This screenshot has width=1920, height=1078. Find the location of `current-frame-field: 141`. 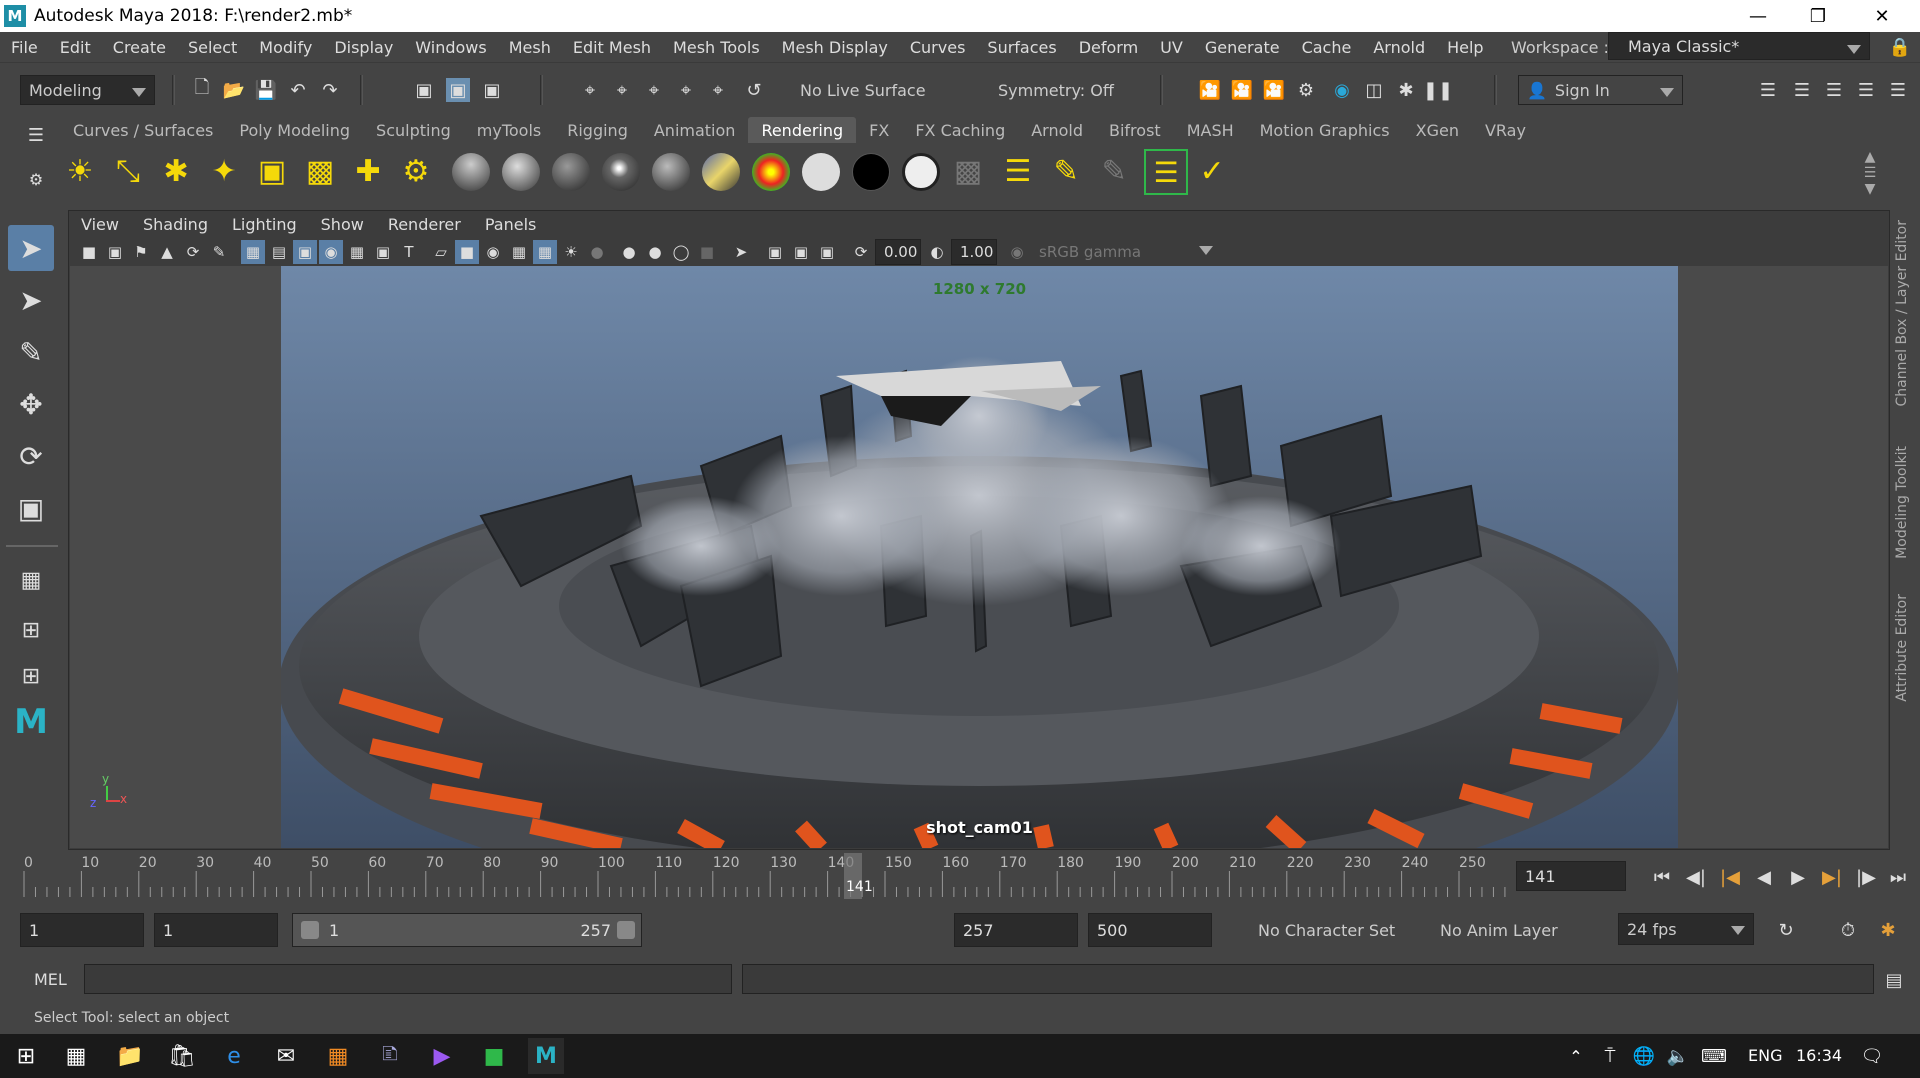

current-frame-field: 141 is located at coordinates (1571, 876).